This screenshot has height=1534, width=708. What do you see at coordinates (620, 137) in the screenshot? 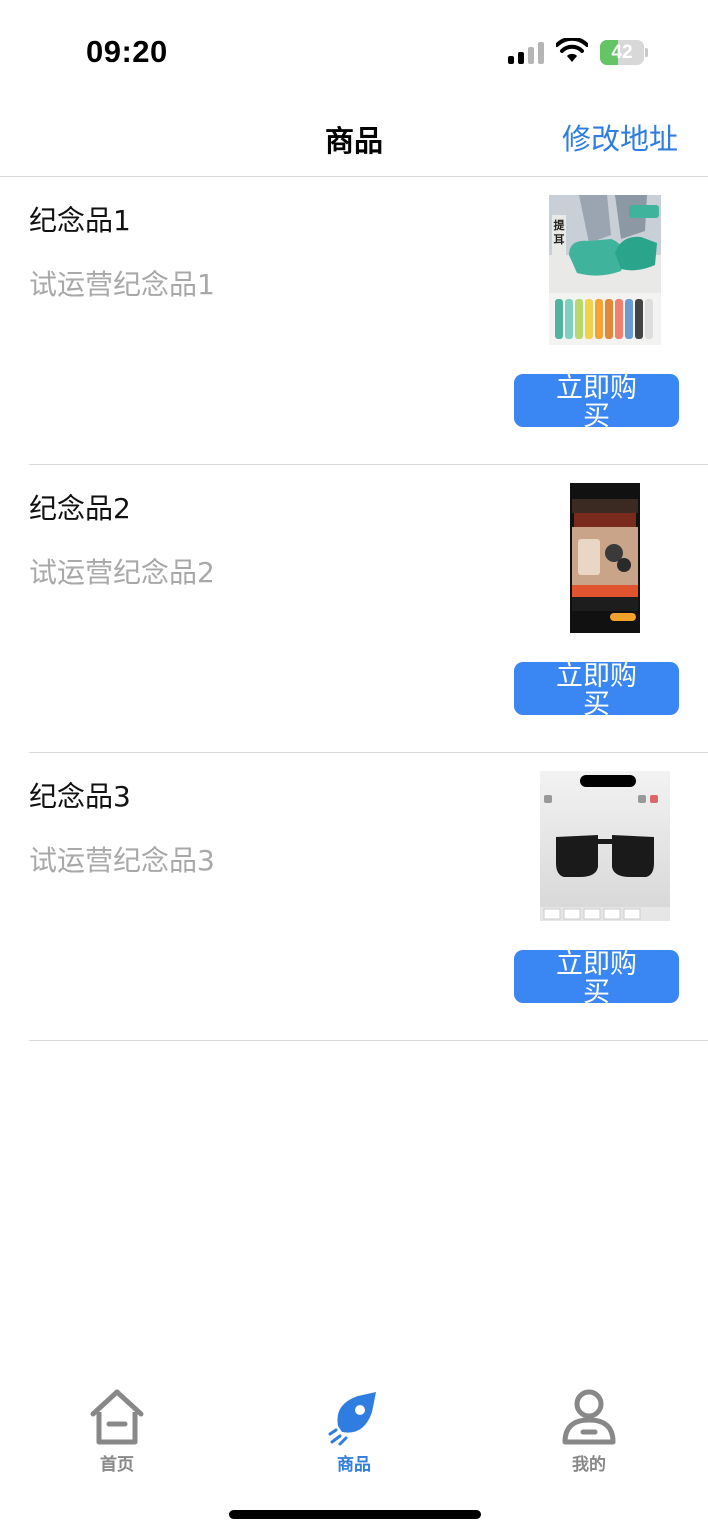
I see `edit-address-button: 修改地址` at bounding box center [620, 137].